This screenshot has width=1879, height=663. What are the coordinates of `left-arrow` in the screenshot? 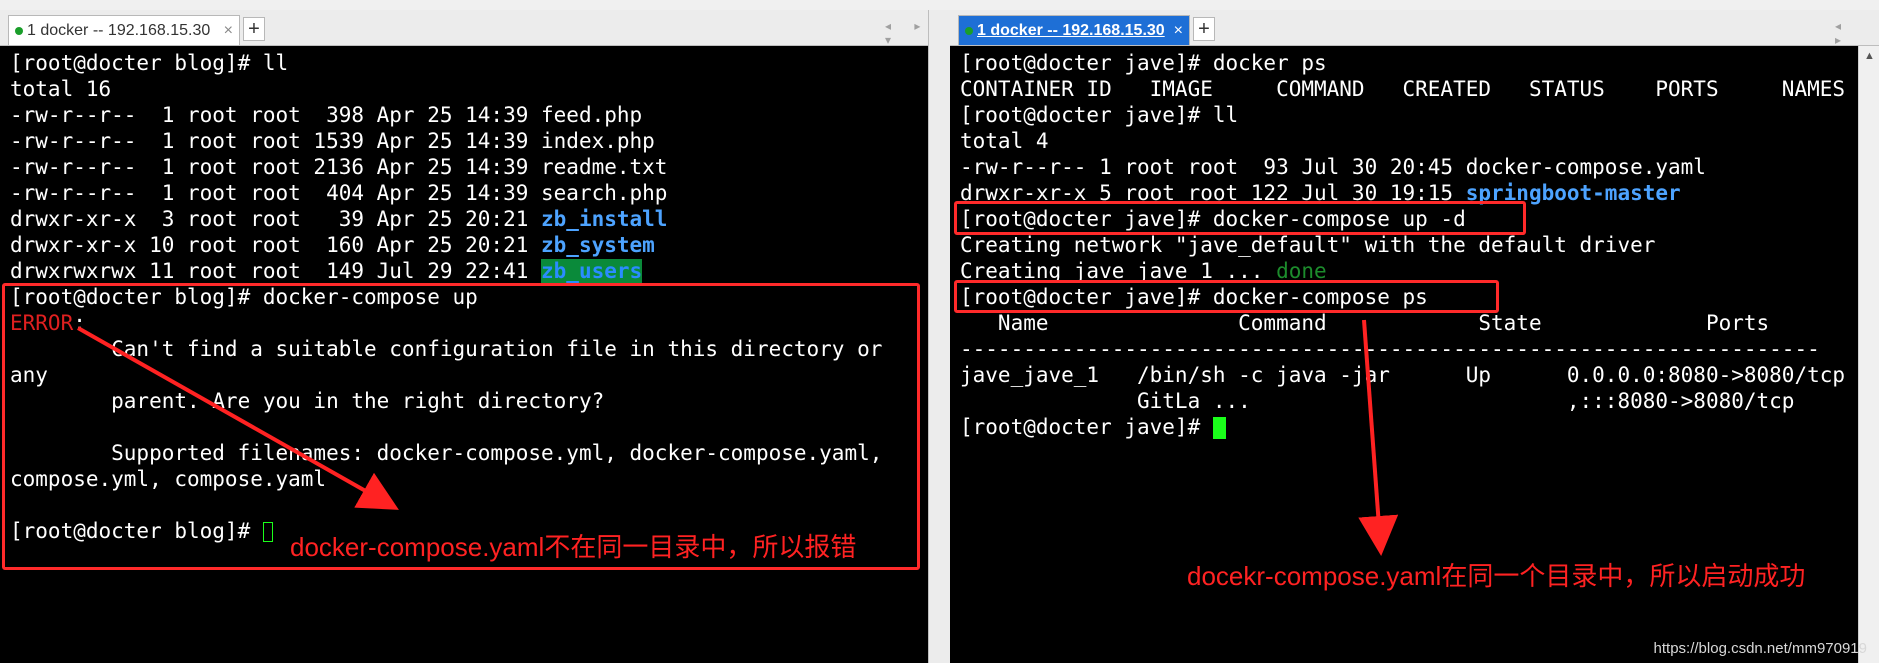 It's located at (238, 418).